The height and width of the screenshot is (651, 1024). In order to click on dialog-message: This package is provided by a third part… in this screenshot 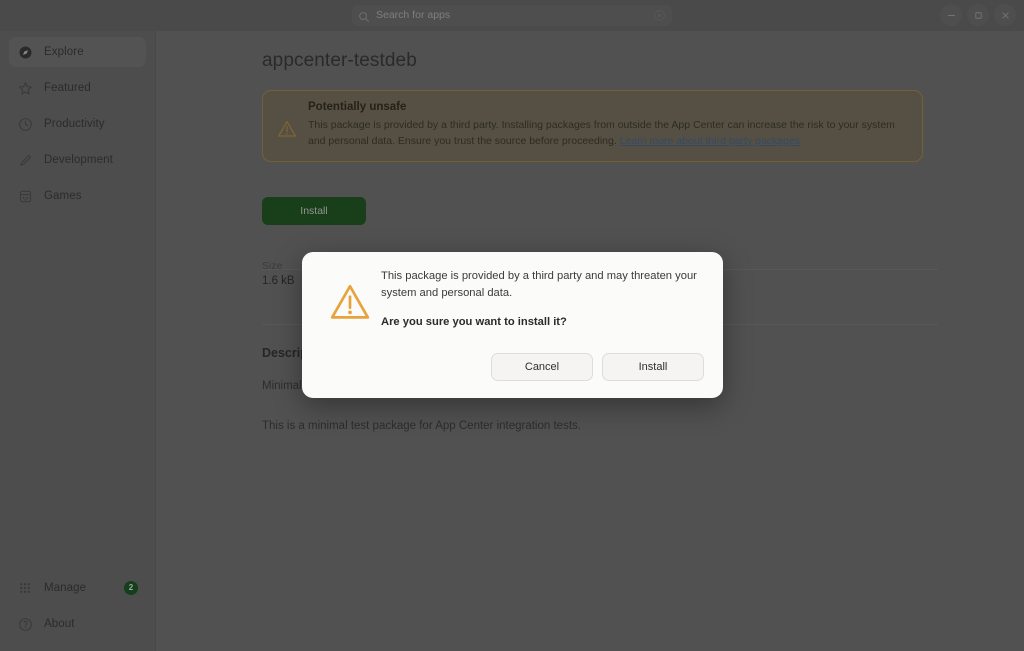, I will do `click(539, 284)`.